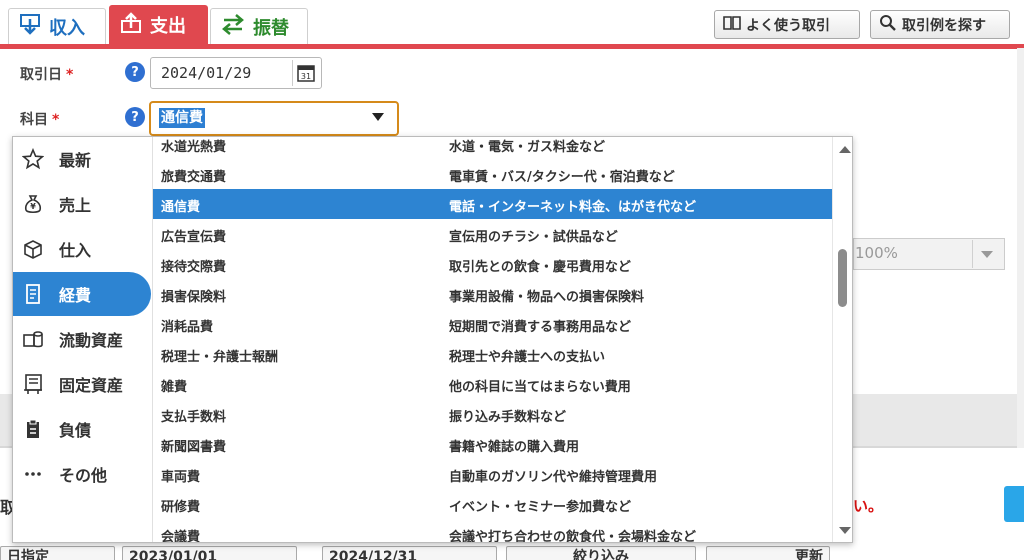 The image size is (1024, 560). I want to click on account-description: 取引先との飲食・慶弔費用など, so click(540, 267).